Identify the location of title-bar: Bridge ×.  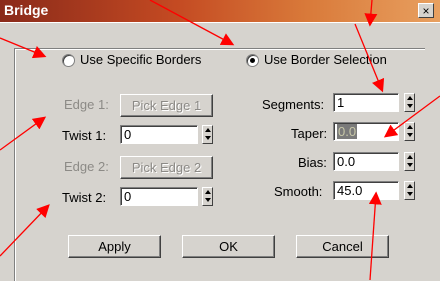
(220, 11).